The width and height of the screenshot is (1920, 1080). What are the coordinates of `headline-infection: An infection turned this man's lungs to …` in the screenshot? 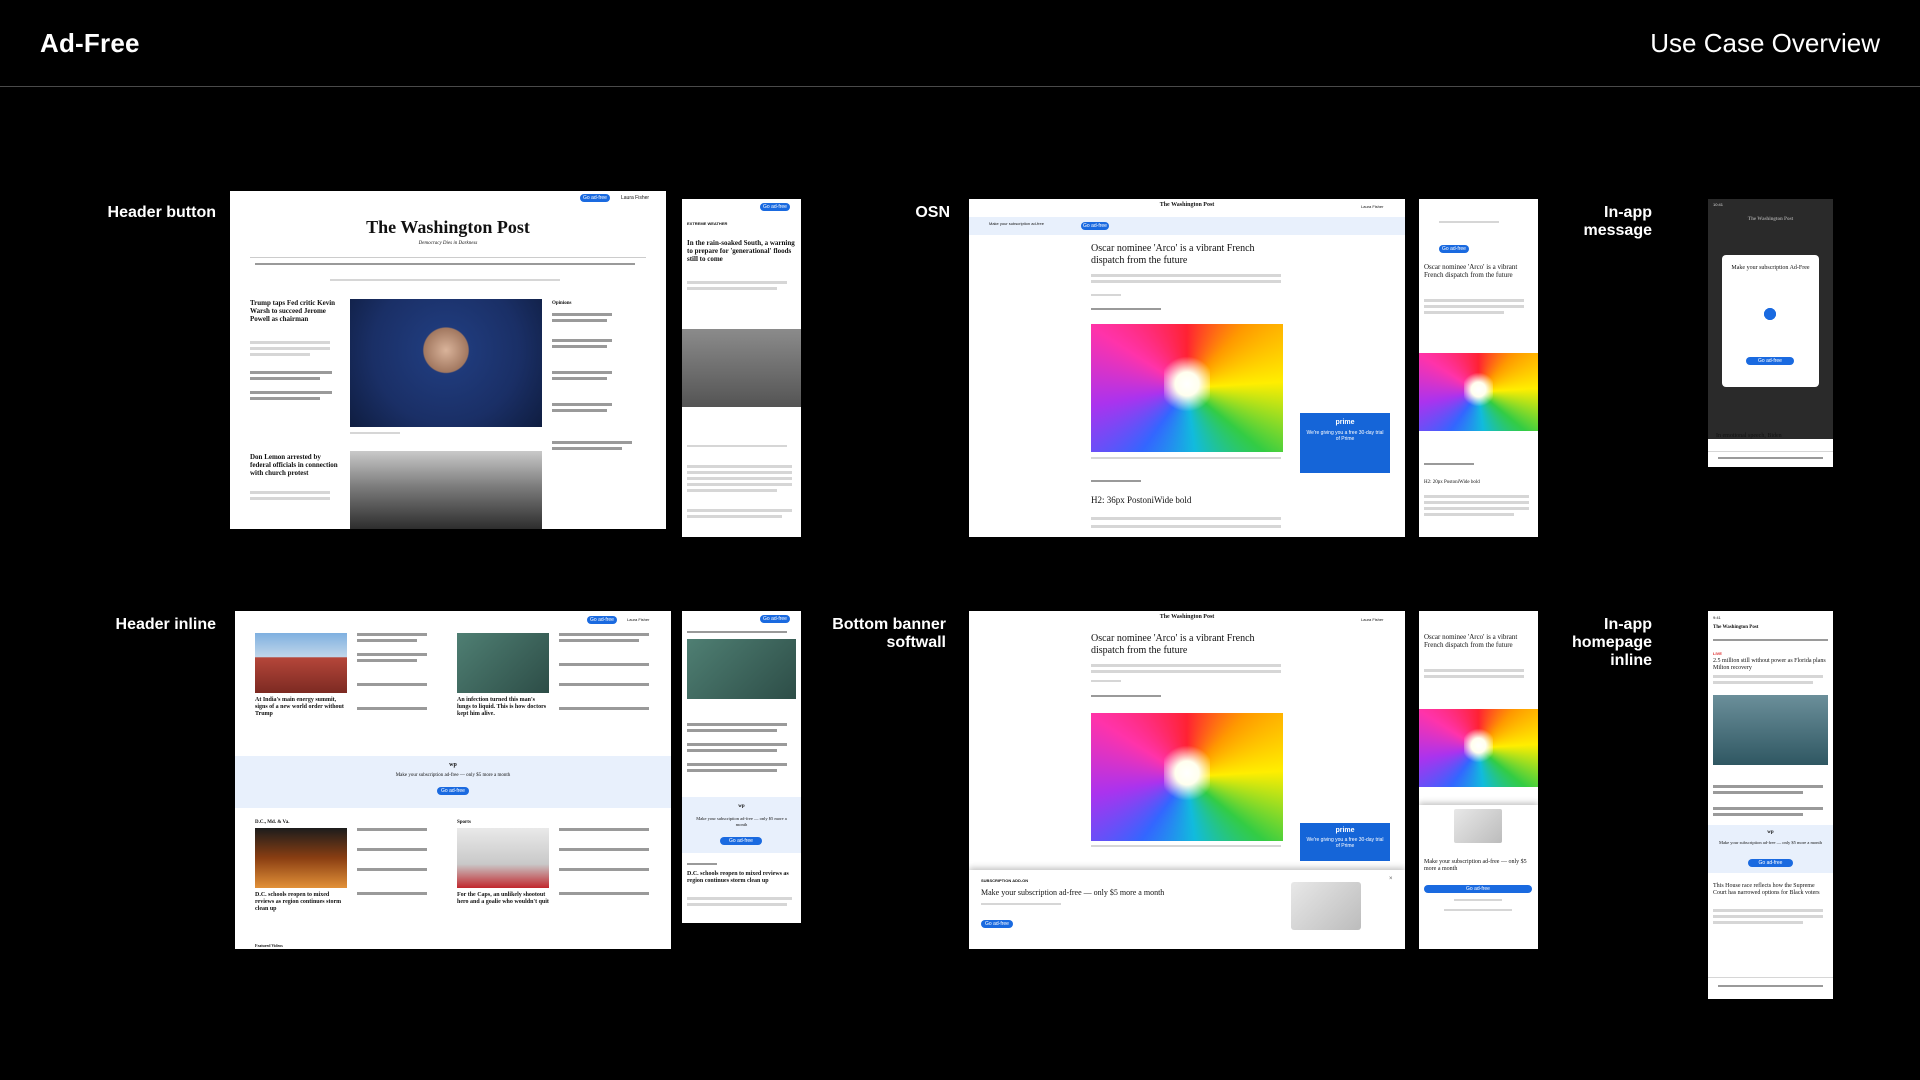 It's located at (503, 707).